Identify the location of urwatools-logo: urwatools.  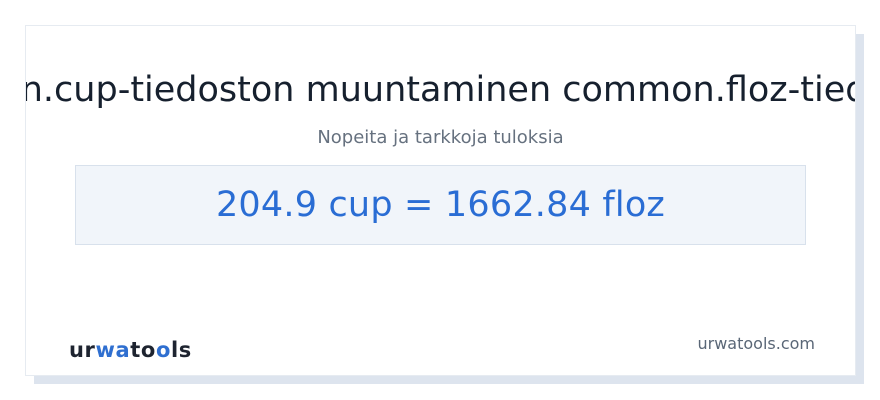
(130, 350).